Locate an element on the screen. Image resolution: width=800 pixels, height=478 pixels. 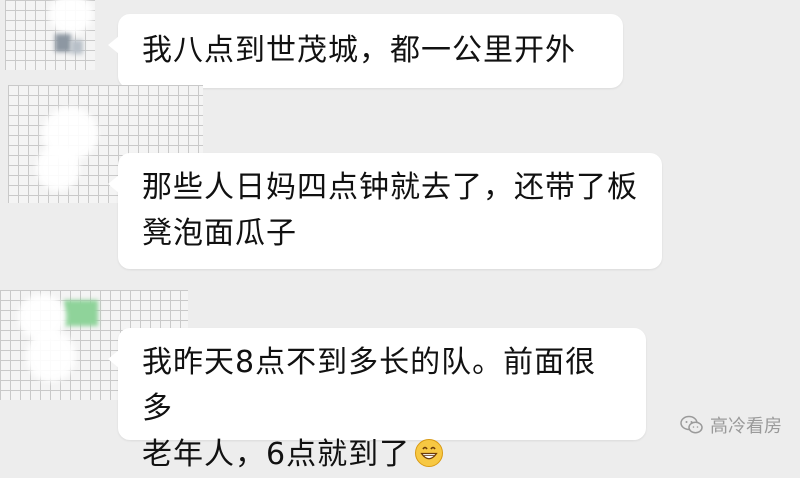
avatar is located at coordinates (50, 35).